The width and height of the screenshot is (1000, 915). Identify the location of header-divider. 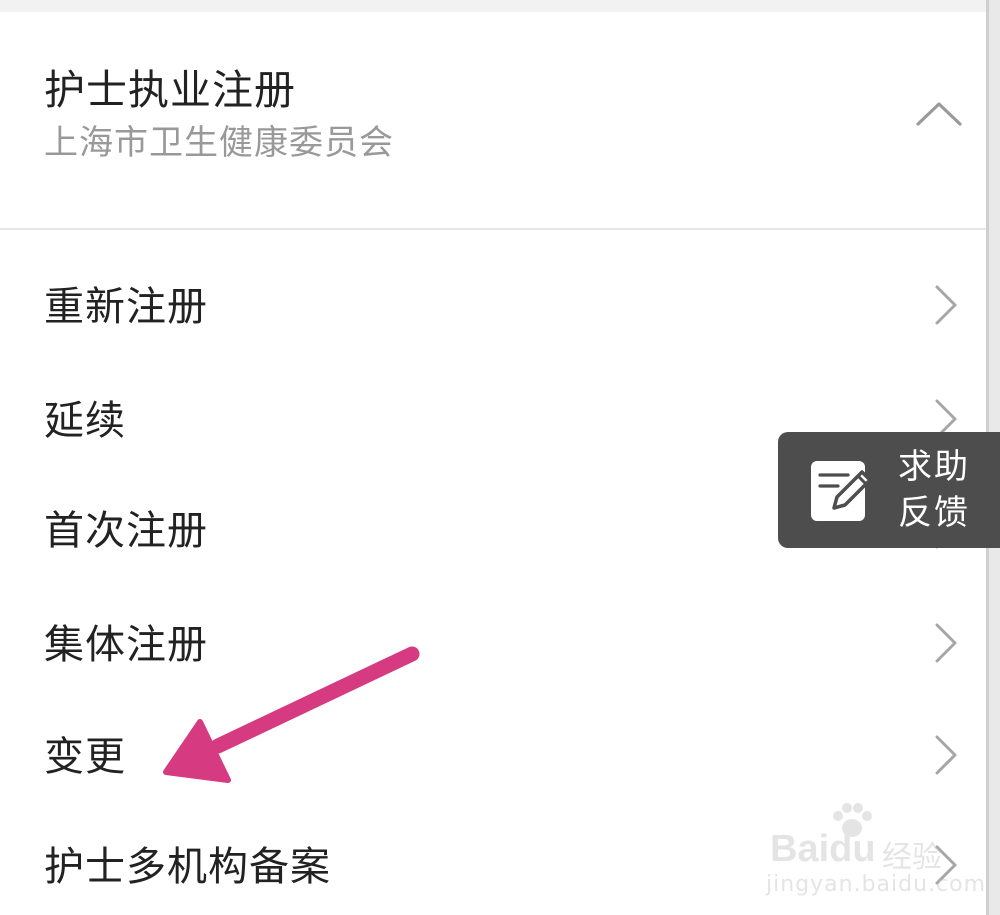
(493, 229).